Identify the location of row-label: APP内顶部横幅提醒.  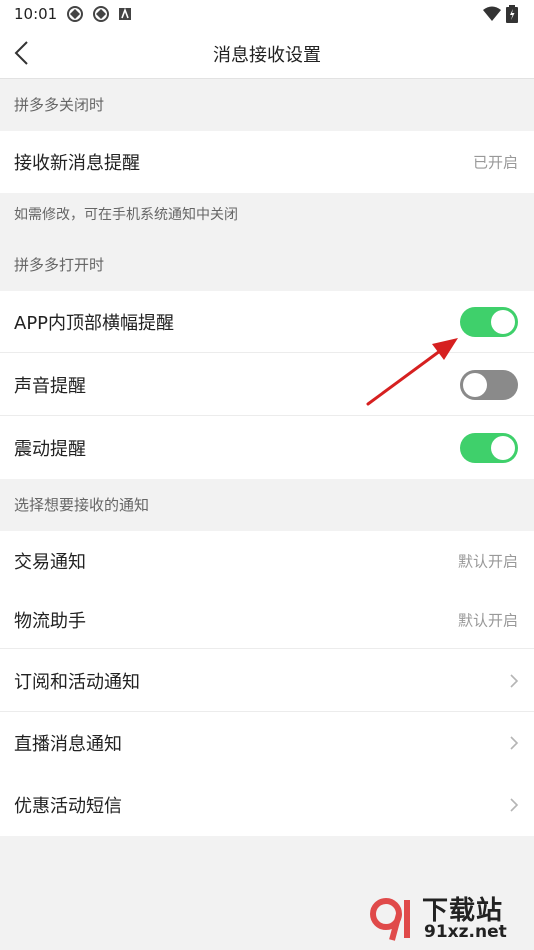
(94, 323).